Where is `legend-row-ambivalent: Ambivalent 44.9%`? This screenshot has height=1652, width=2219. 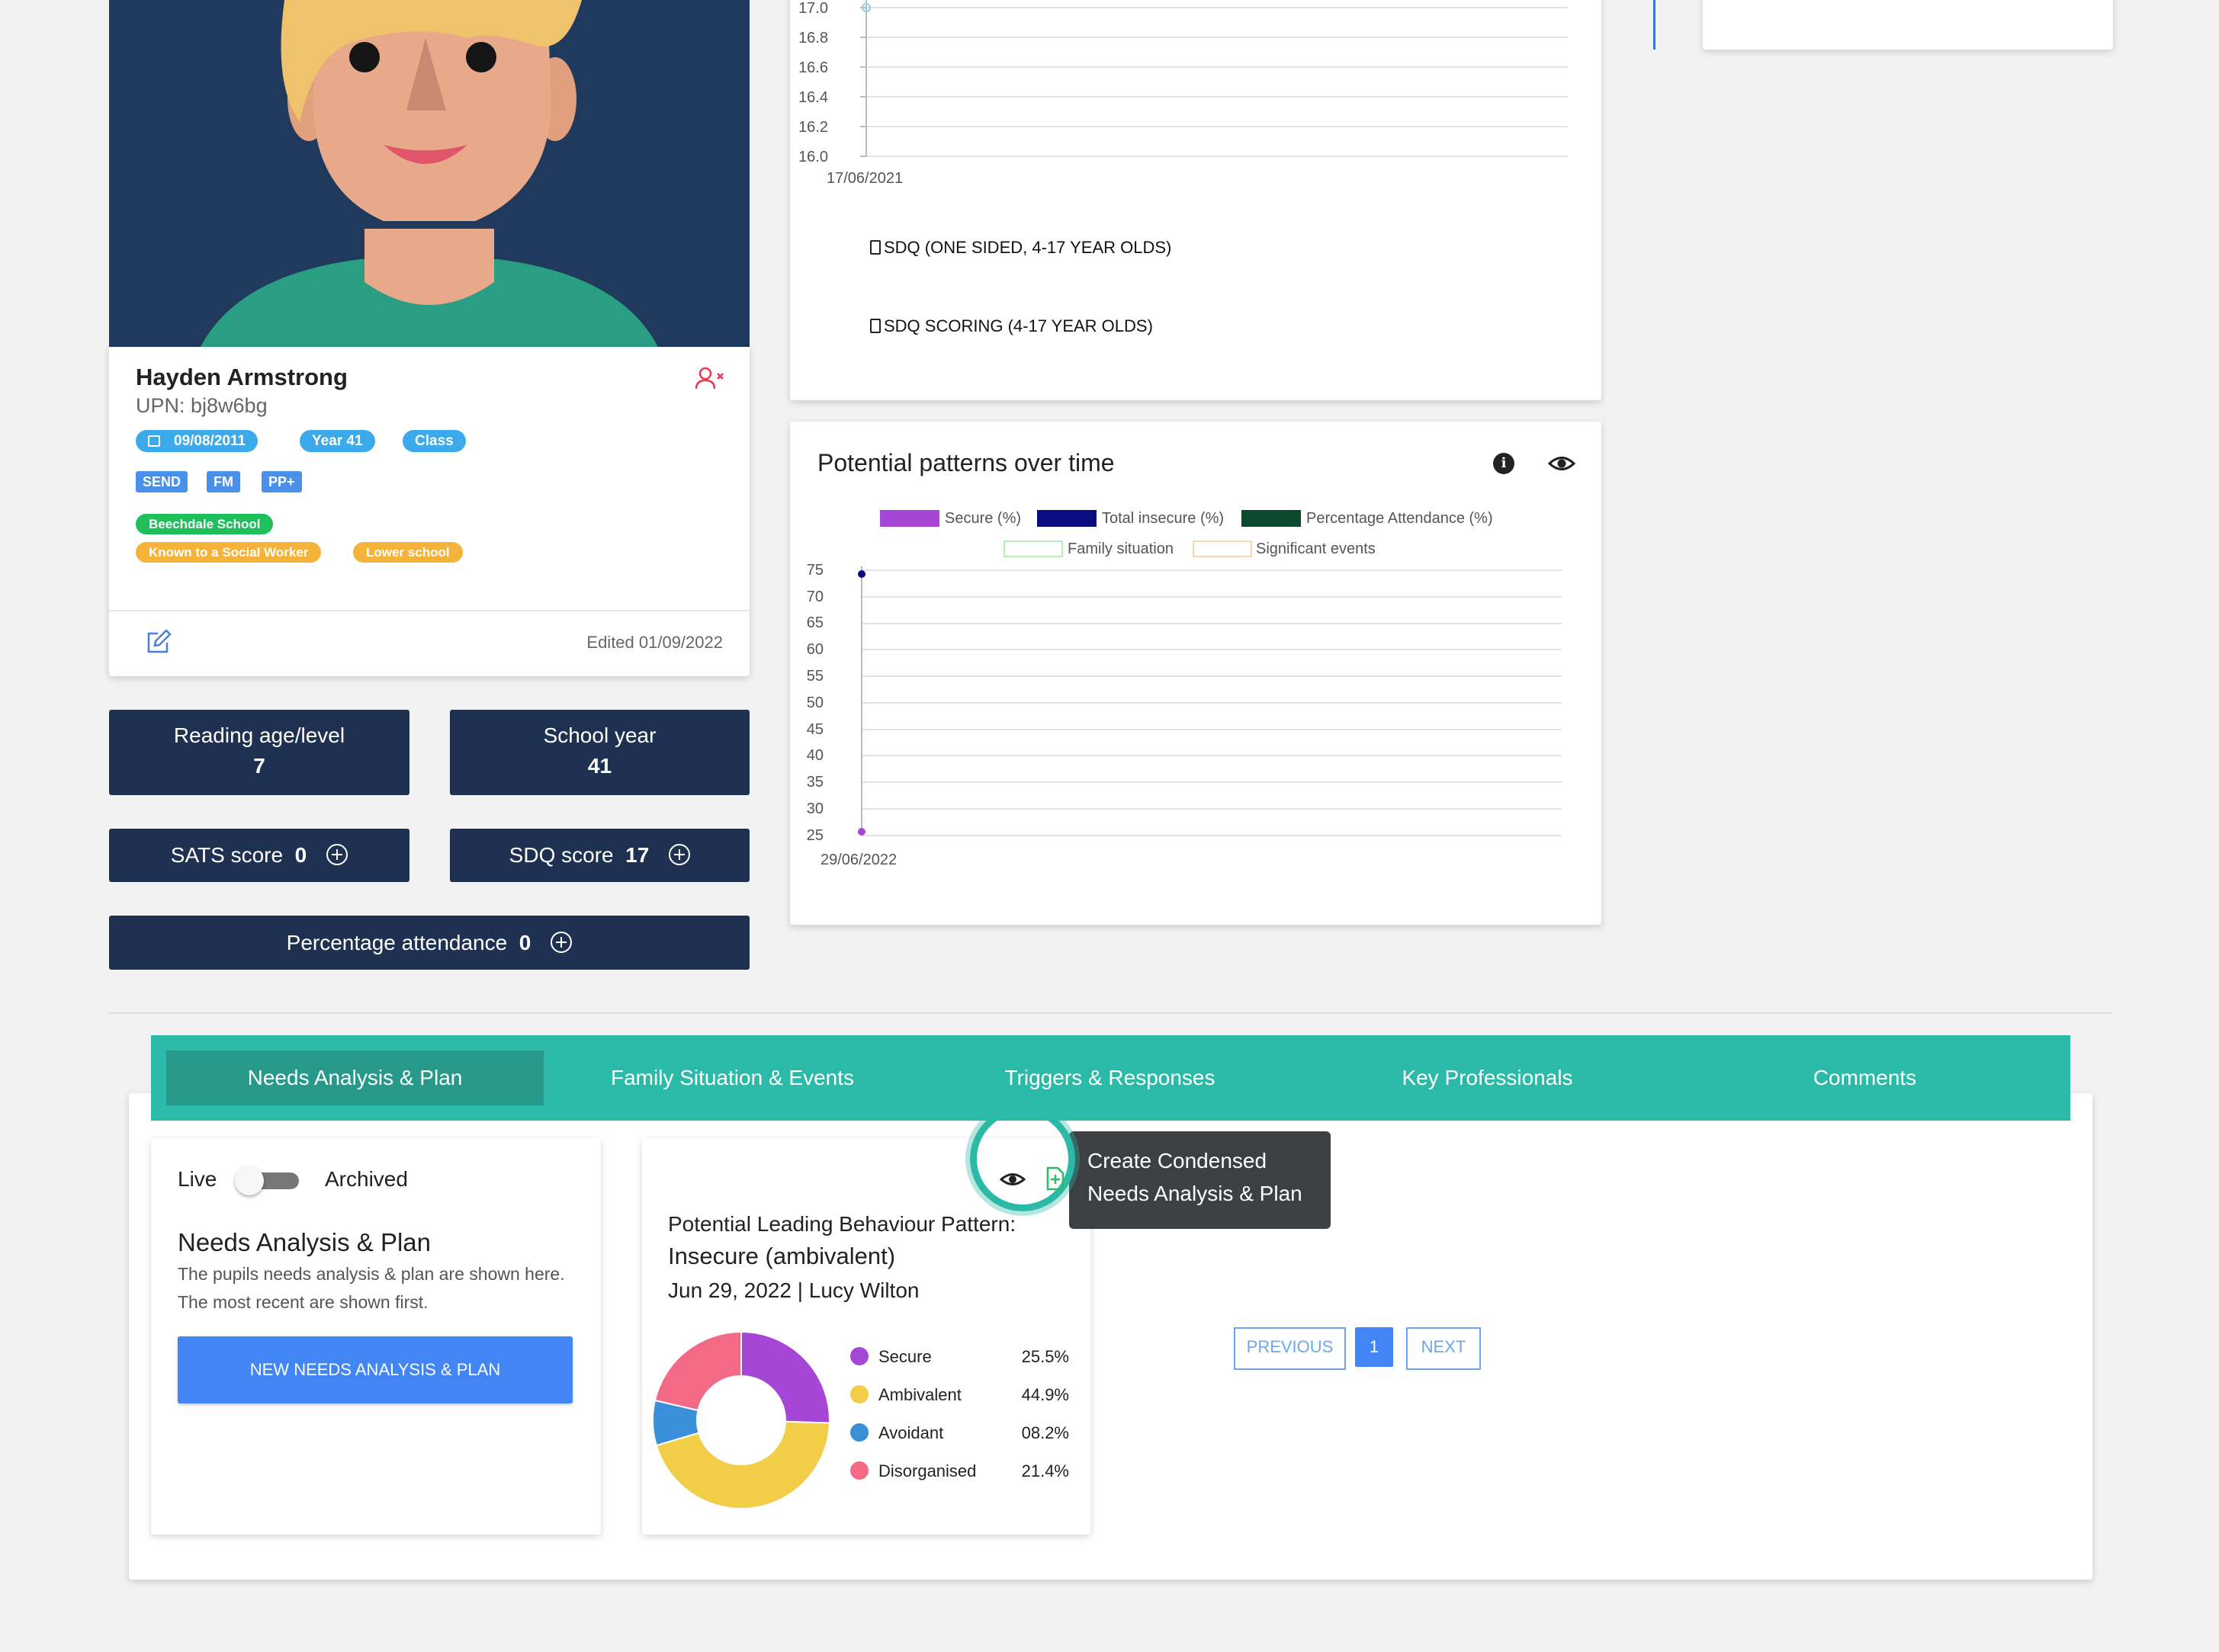 legend-row-ambivalent: Ambivalent 44.9% is located at coordinates (958, 1403).